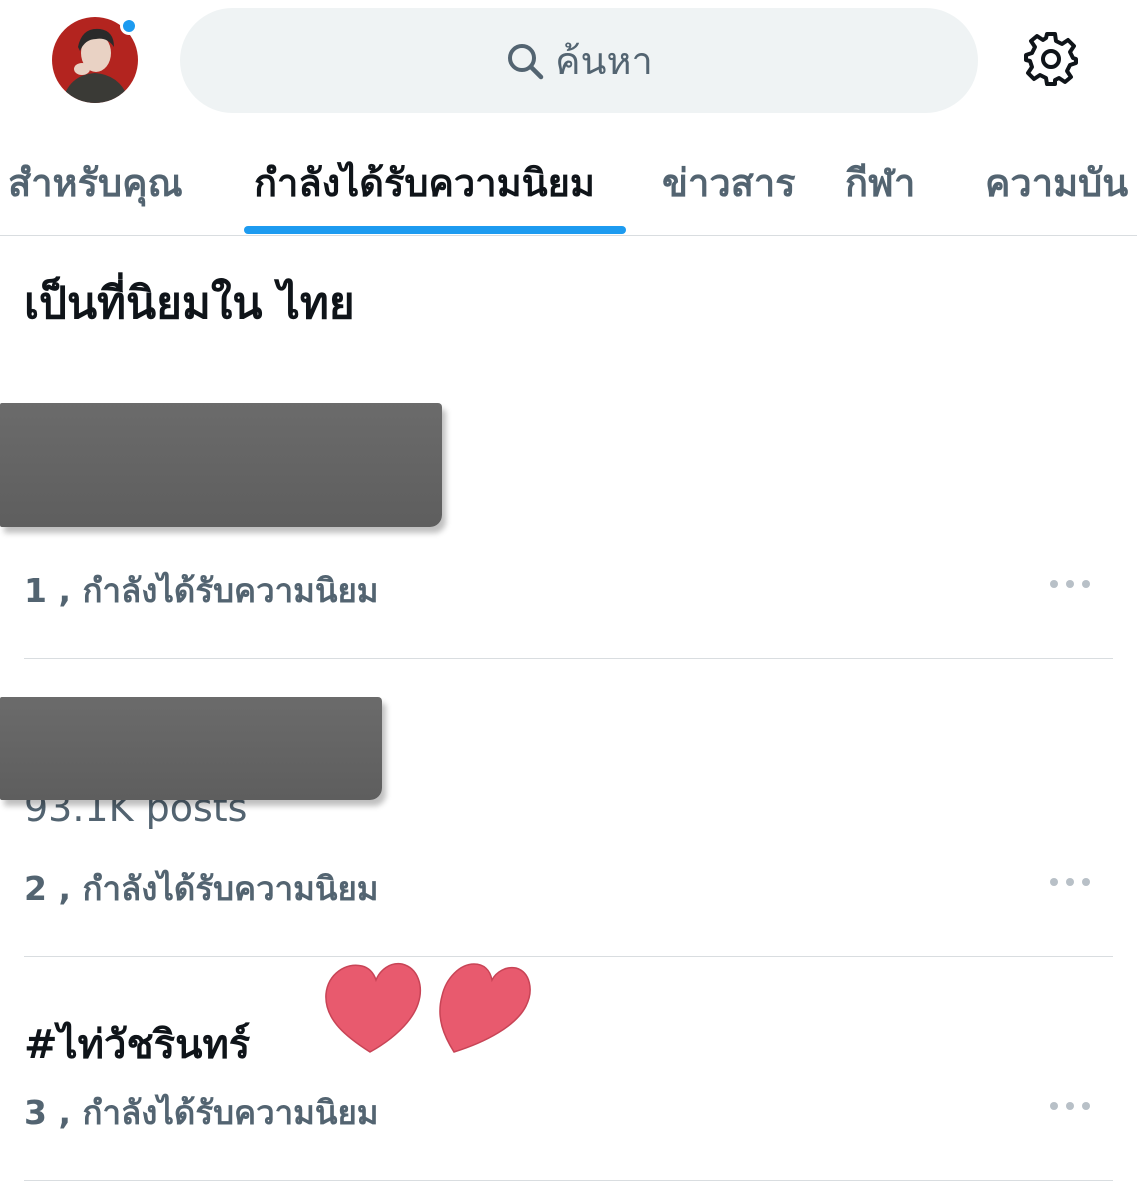 This screenshot has width=1137, height=1200. Describe the element at coordinates (201, 590) in the screenshot. I see `trend-meta: 1 , กำลังได้รับความนิยม` at that location.